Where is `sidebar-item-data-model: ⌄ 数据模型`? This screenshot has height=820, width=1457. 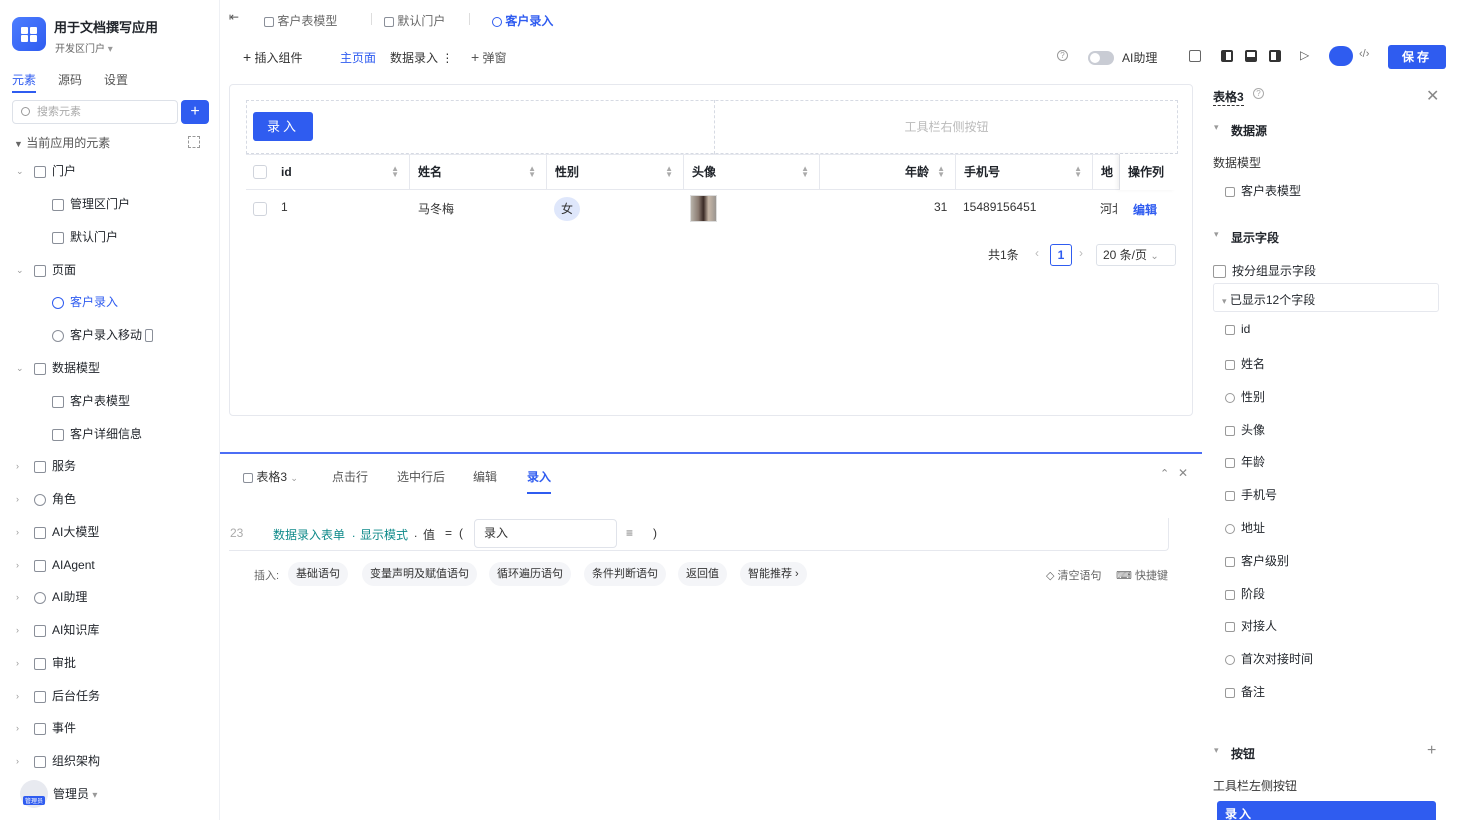
sidebar-item-data-model: ⌄ 数据模型 is located at coordinates (58, 368).